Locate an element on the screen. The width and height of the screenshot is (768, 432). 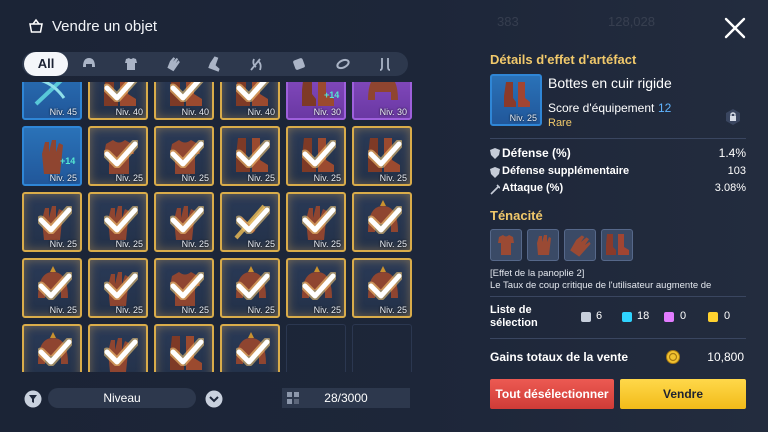
close-icon is located at coordinates (735, 28).